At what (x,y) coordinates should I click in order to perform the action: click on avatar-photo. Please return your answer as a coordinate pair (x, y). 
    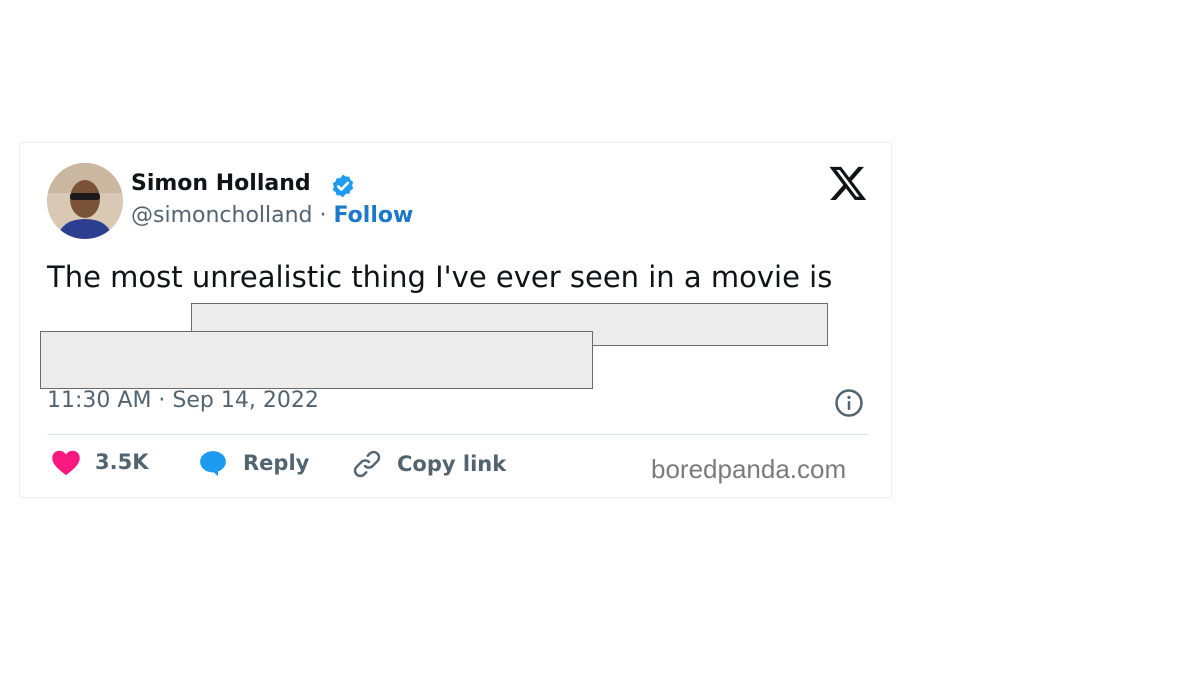
    Looking at the image, I should click on (85, 201).